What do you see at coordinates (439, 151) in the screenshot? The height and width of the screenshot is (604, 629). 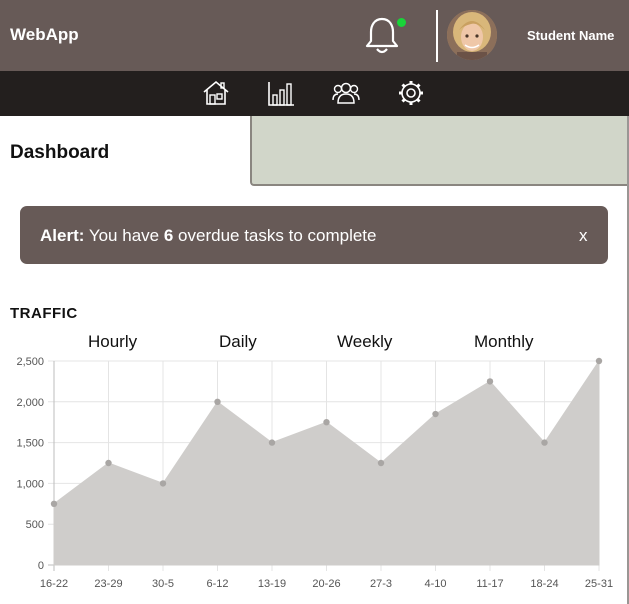 I see `header-panel` at bounding box center [439, 151].